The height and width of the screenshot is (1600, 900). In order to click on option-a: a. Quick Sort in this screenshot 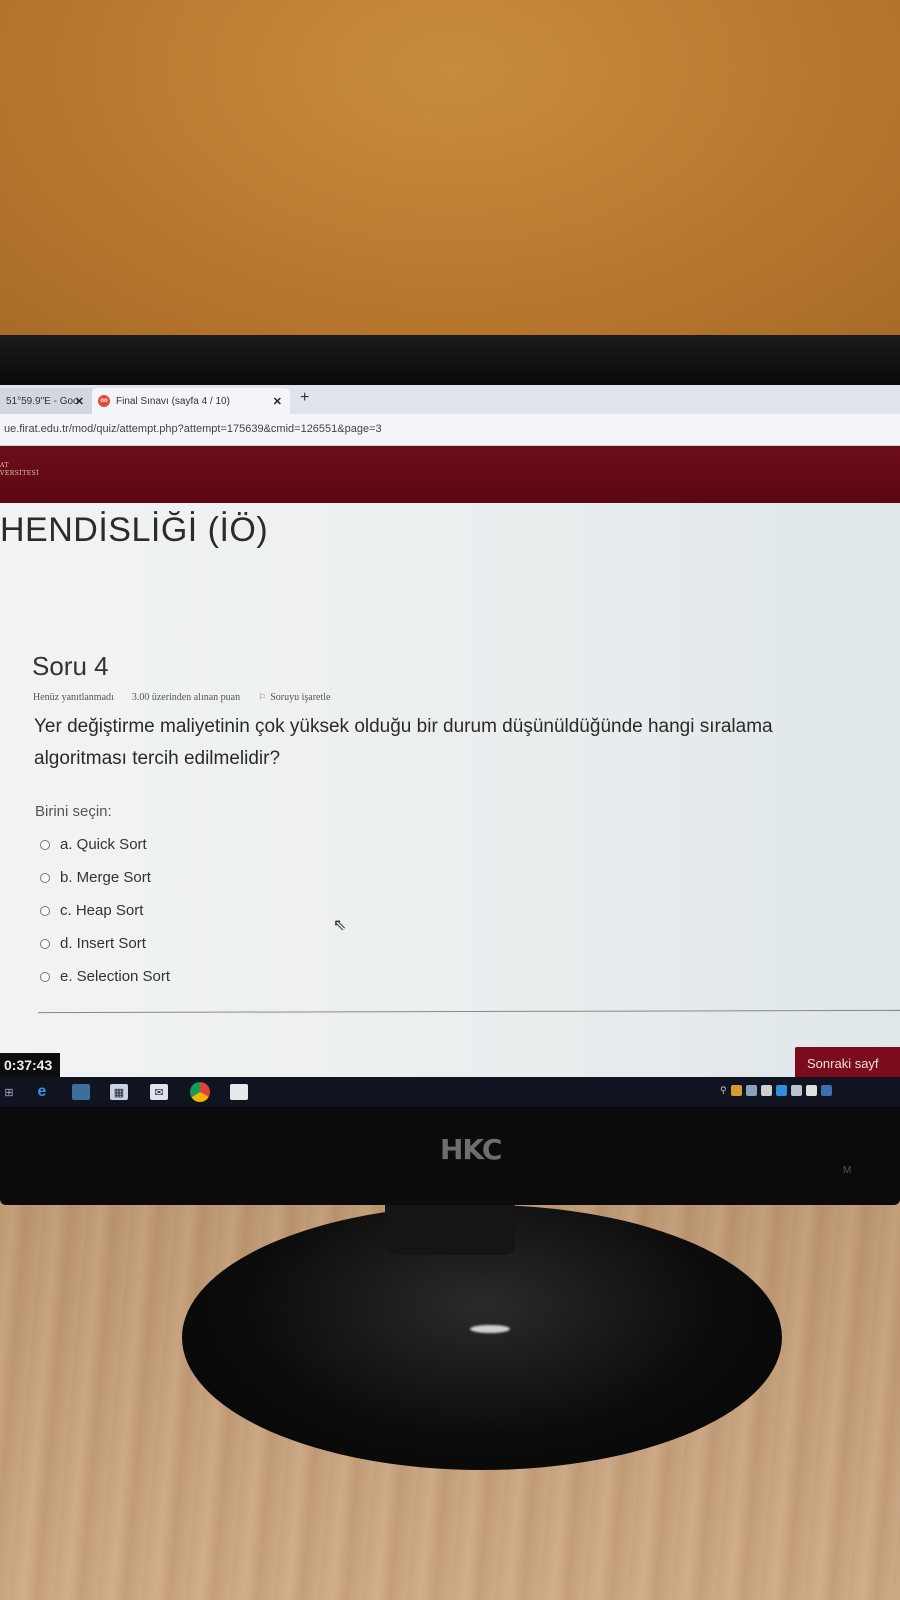, I will do `click(105, 844)`.